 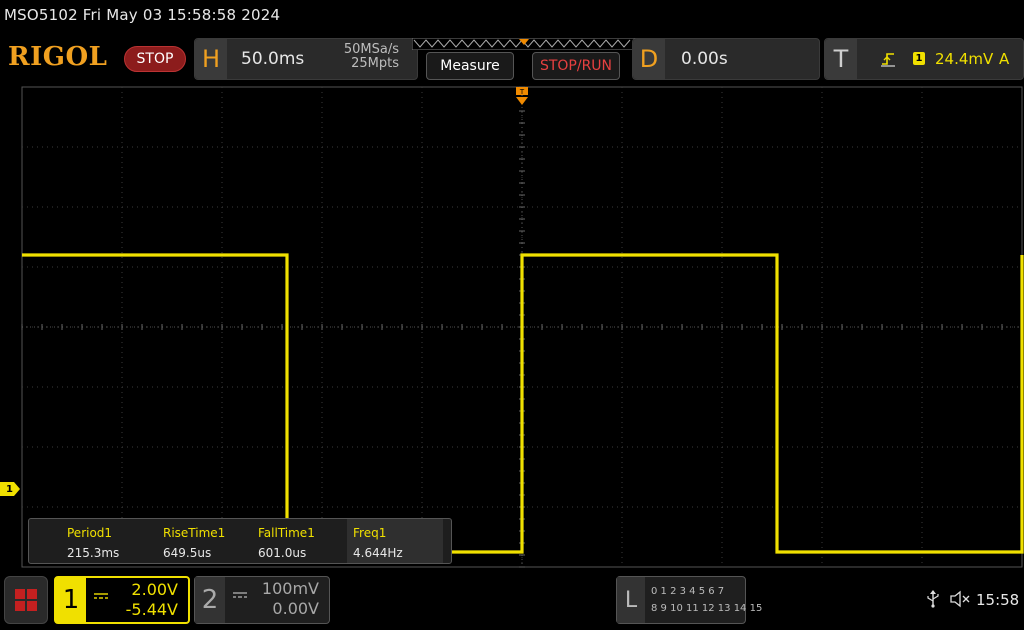 I want to click on measurement-freq: Freq1 4.644Hz, so click(x=395, y=541).